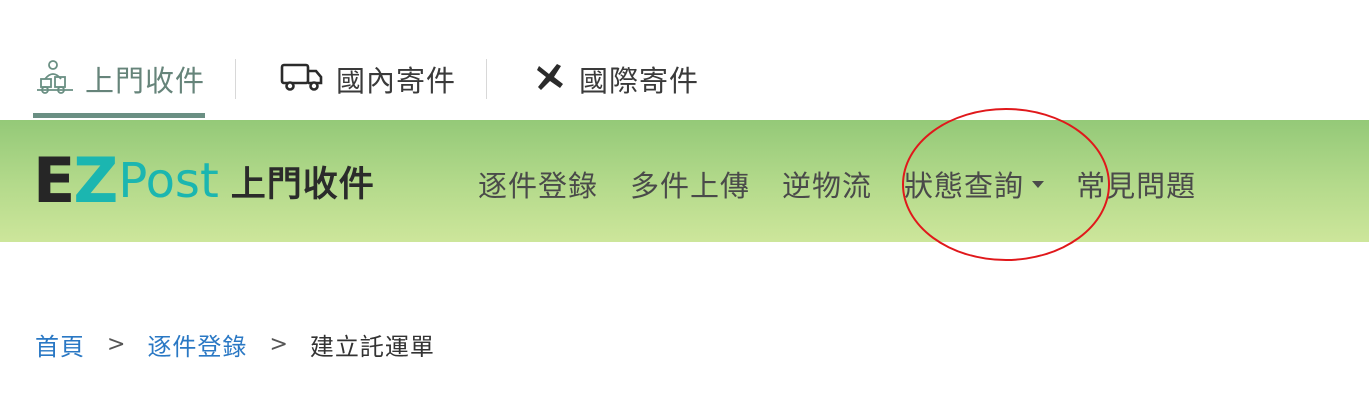 This screenshot has height=408, width=1369. Describe the element at coordinates (690, 184) in the screenshot. I see `nav-item-bulk-upload: 多件上傳` at that location.